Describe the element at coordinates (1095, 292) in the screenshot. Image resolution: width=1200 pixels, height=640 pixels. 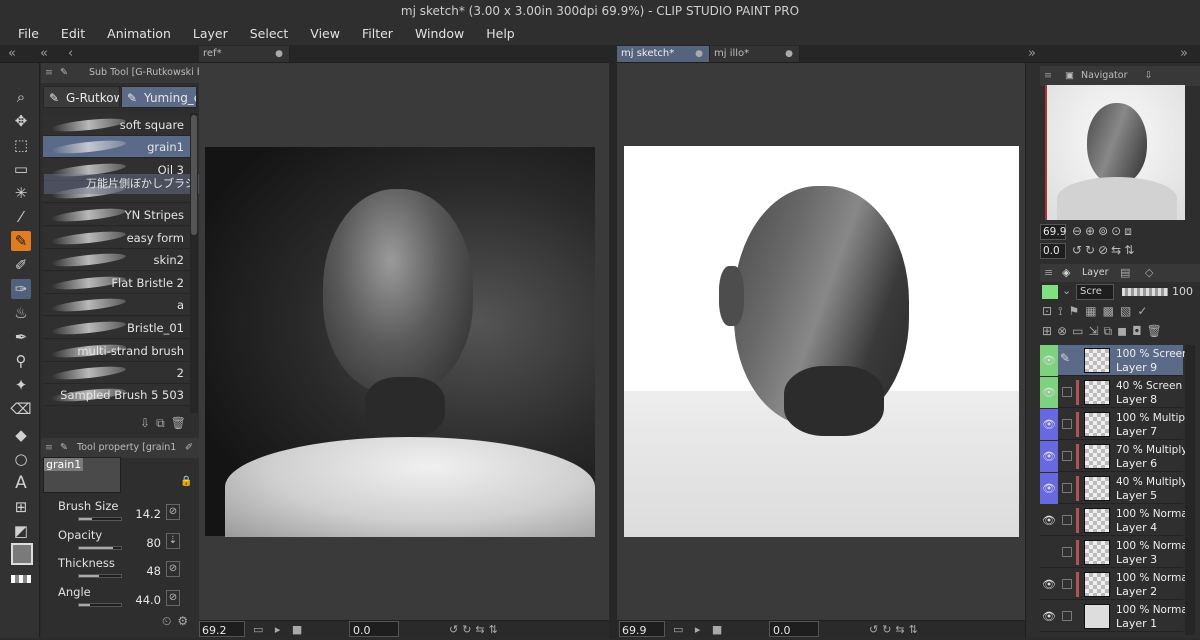
I see `blend-mode-select: Scre` at that location.